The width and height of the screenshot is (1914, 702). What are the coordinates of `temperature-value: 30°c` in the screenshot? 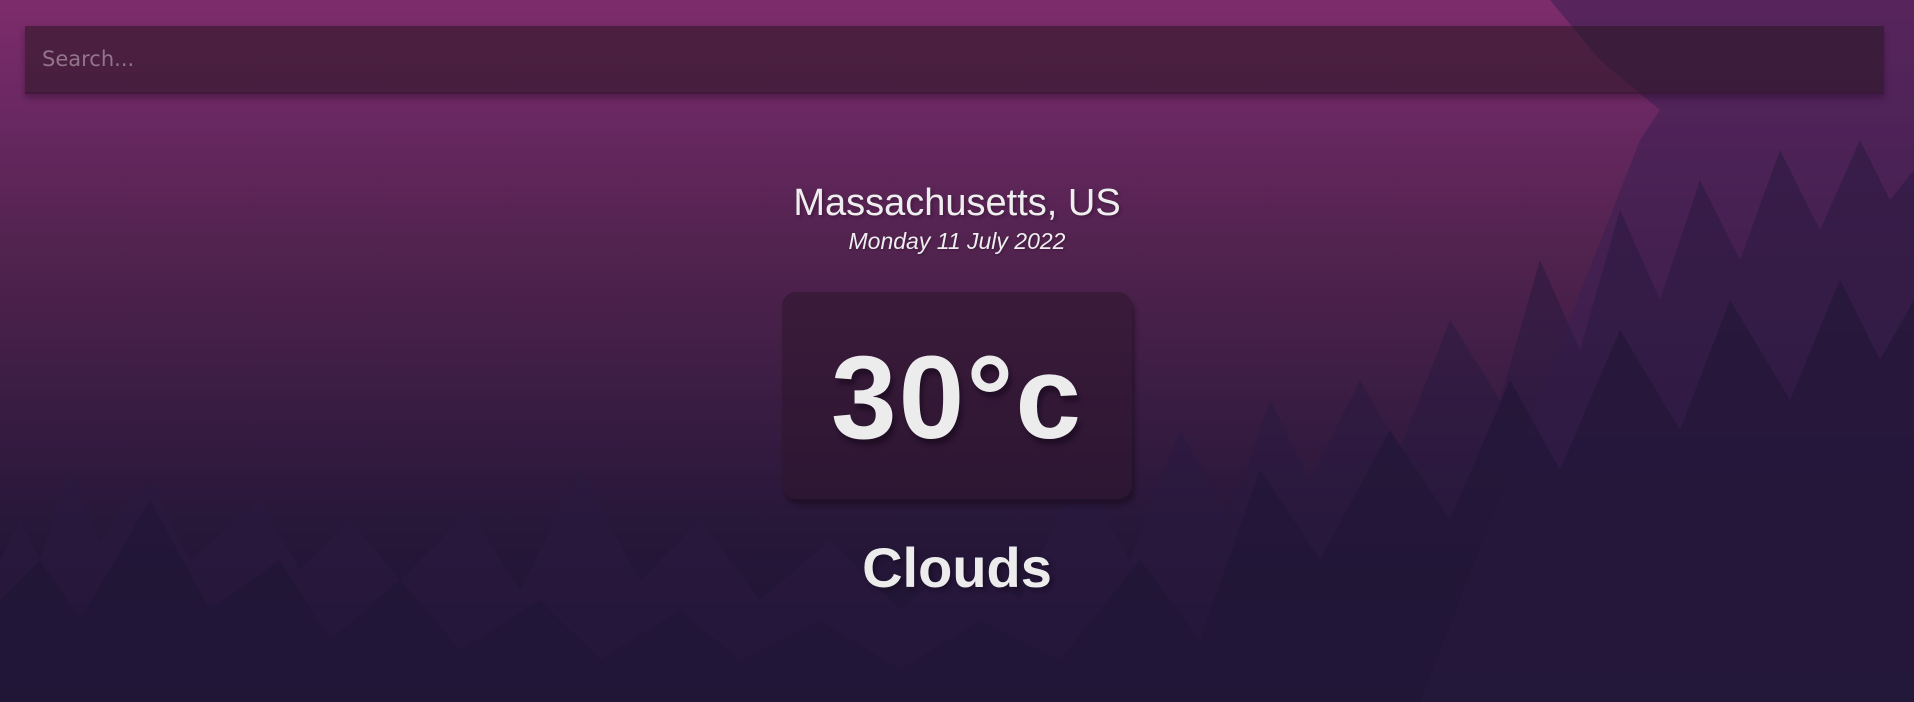 It's located at (957, 397).